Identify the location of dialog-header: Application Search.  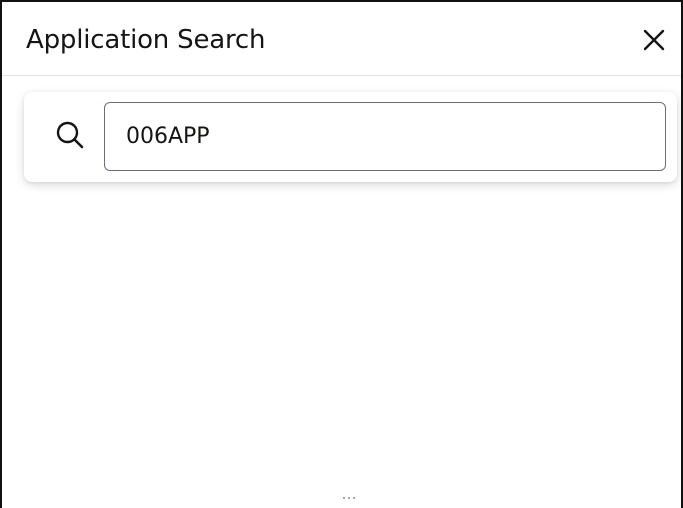
(341, 39).